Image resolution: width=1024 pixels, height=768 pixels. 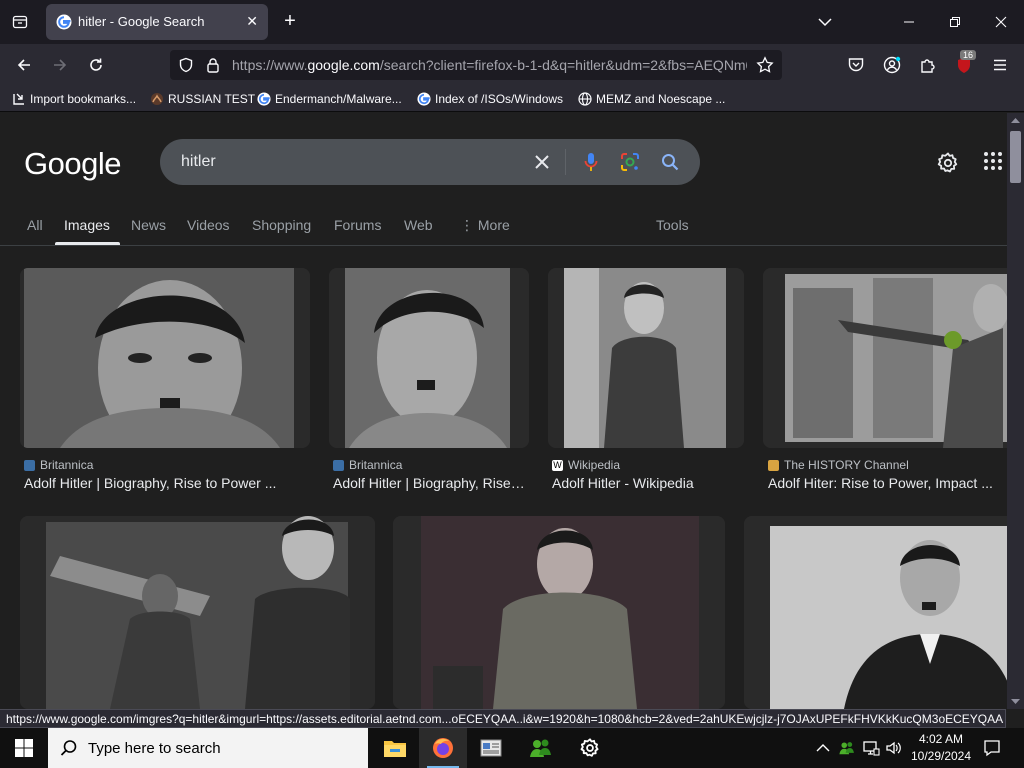 What do you see at coordinates (871, 748) in the screenshot?
I see `tray-network` at bounding box center [871, 748].